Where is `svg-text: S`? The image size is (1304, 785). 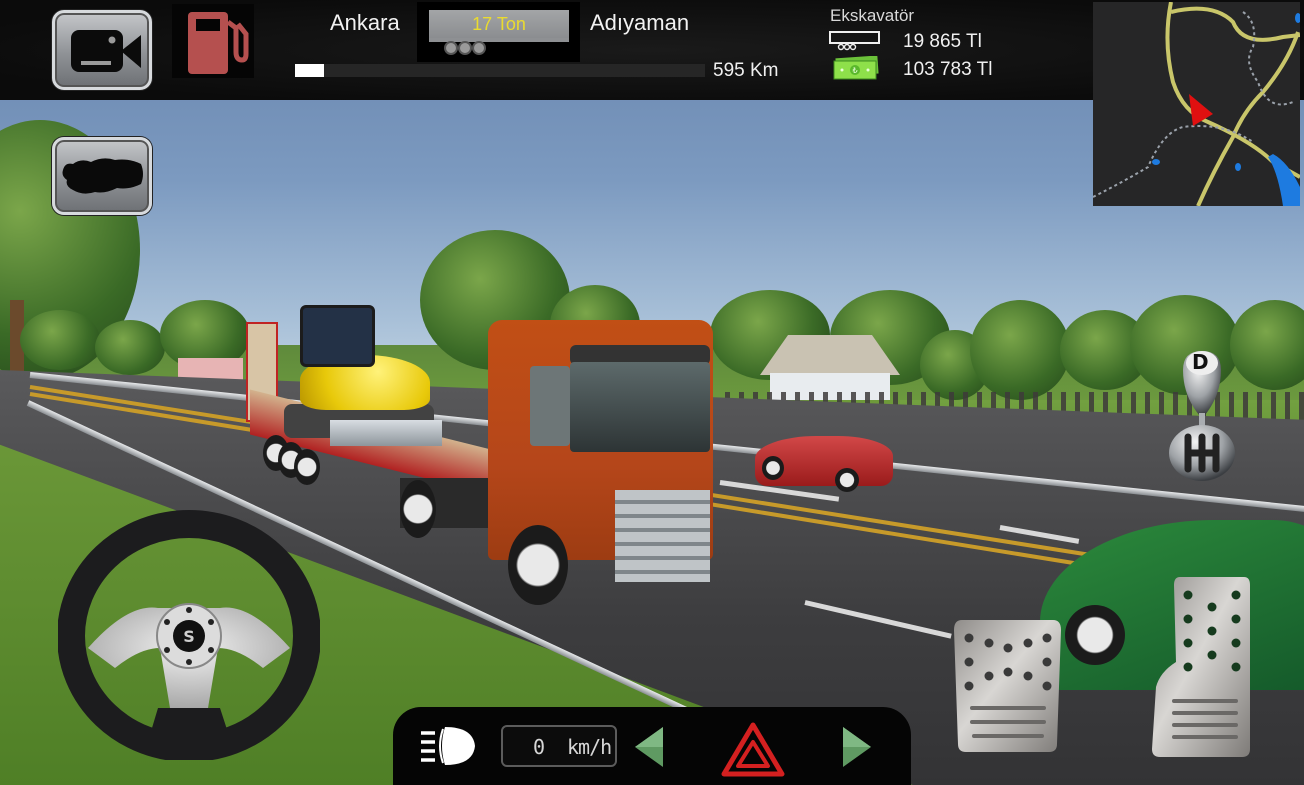 svg-text: S is located at coordinates (189, 636).